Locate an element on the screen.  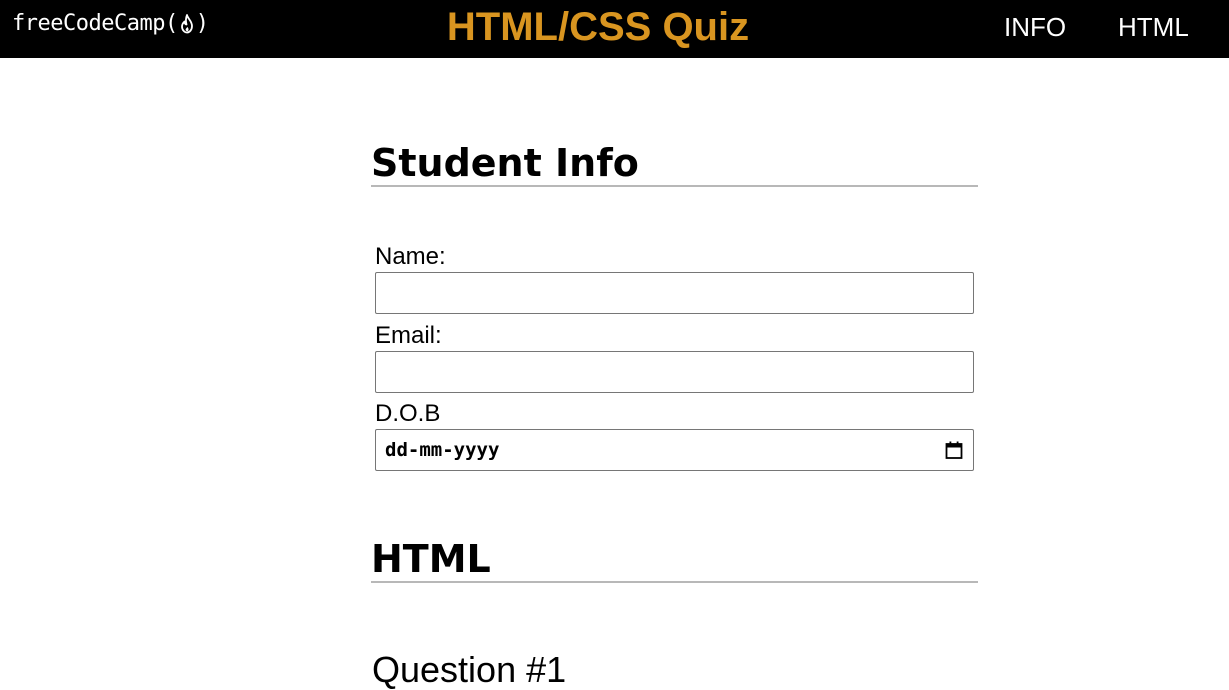
nav-link-info: INFO is located at coordinates (1035, 27).